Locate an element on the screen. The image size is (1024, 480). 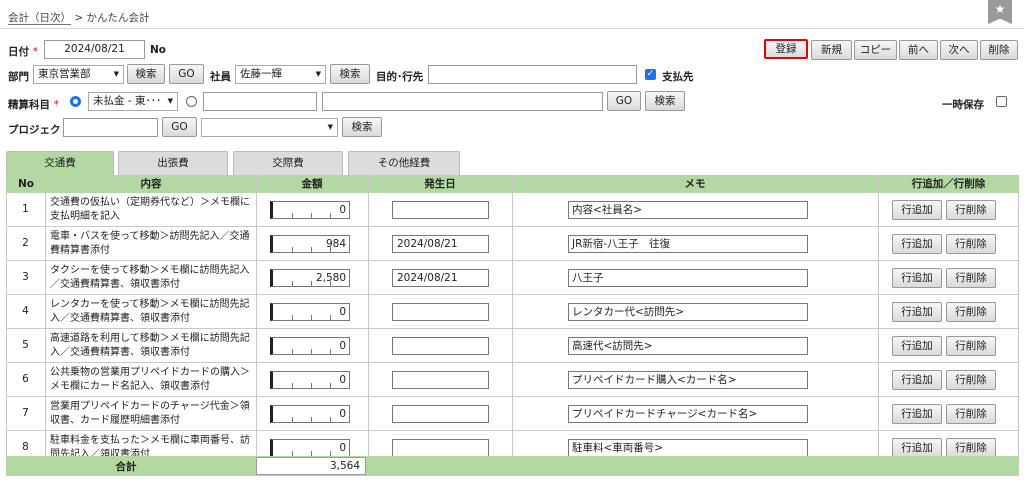
next-button: 次へ is located at coordinates (959, 50).